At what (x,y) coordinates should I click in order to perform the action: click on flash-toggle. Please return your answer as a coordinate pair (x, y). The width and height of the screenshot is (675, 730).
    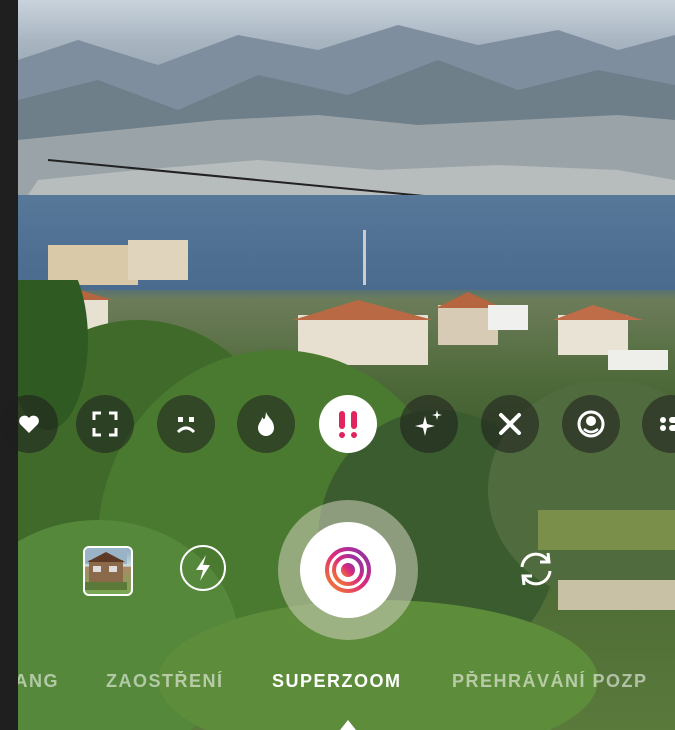
    Looking at the image, I should click on (203, 568).